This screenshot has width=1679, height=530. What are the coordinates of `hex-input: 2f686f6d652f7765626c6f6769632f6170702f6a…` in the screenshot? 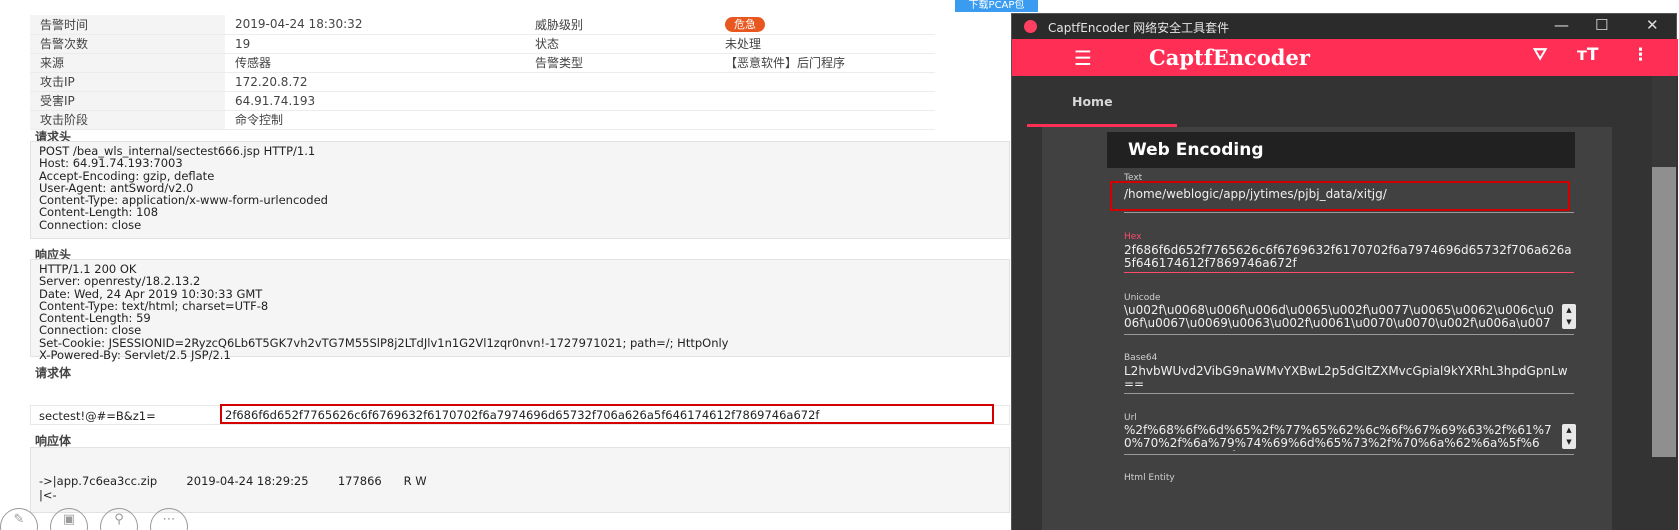 It's located at (1349, 257).